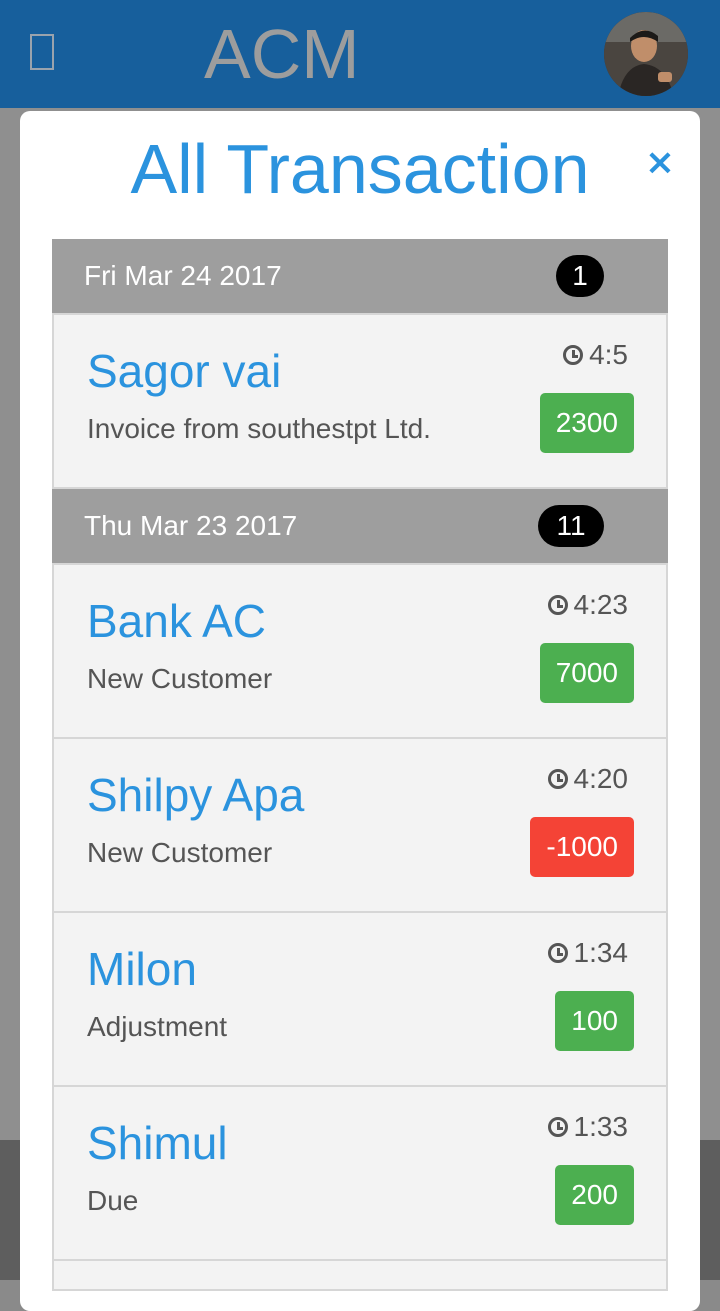 The image size is (720, 1311). I want to click on transaction-name: Milon, so click(142, 969).